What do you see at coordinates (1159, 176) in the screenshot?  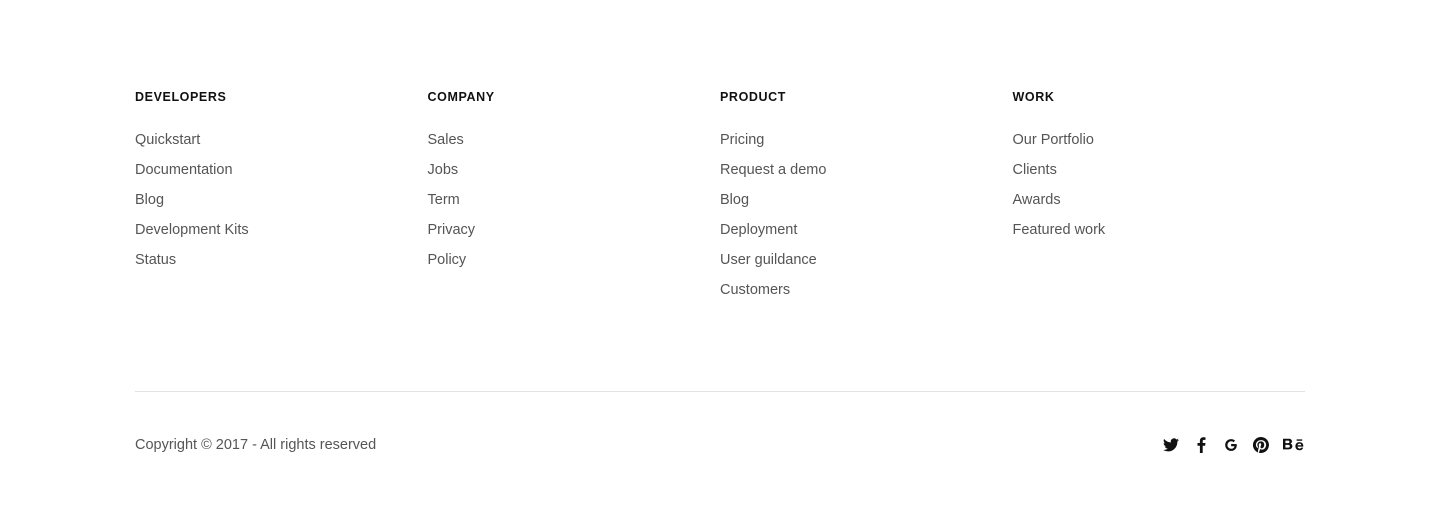 I see `list-item: Clients` at bounding box center [1159, 176].